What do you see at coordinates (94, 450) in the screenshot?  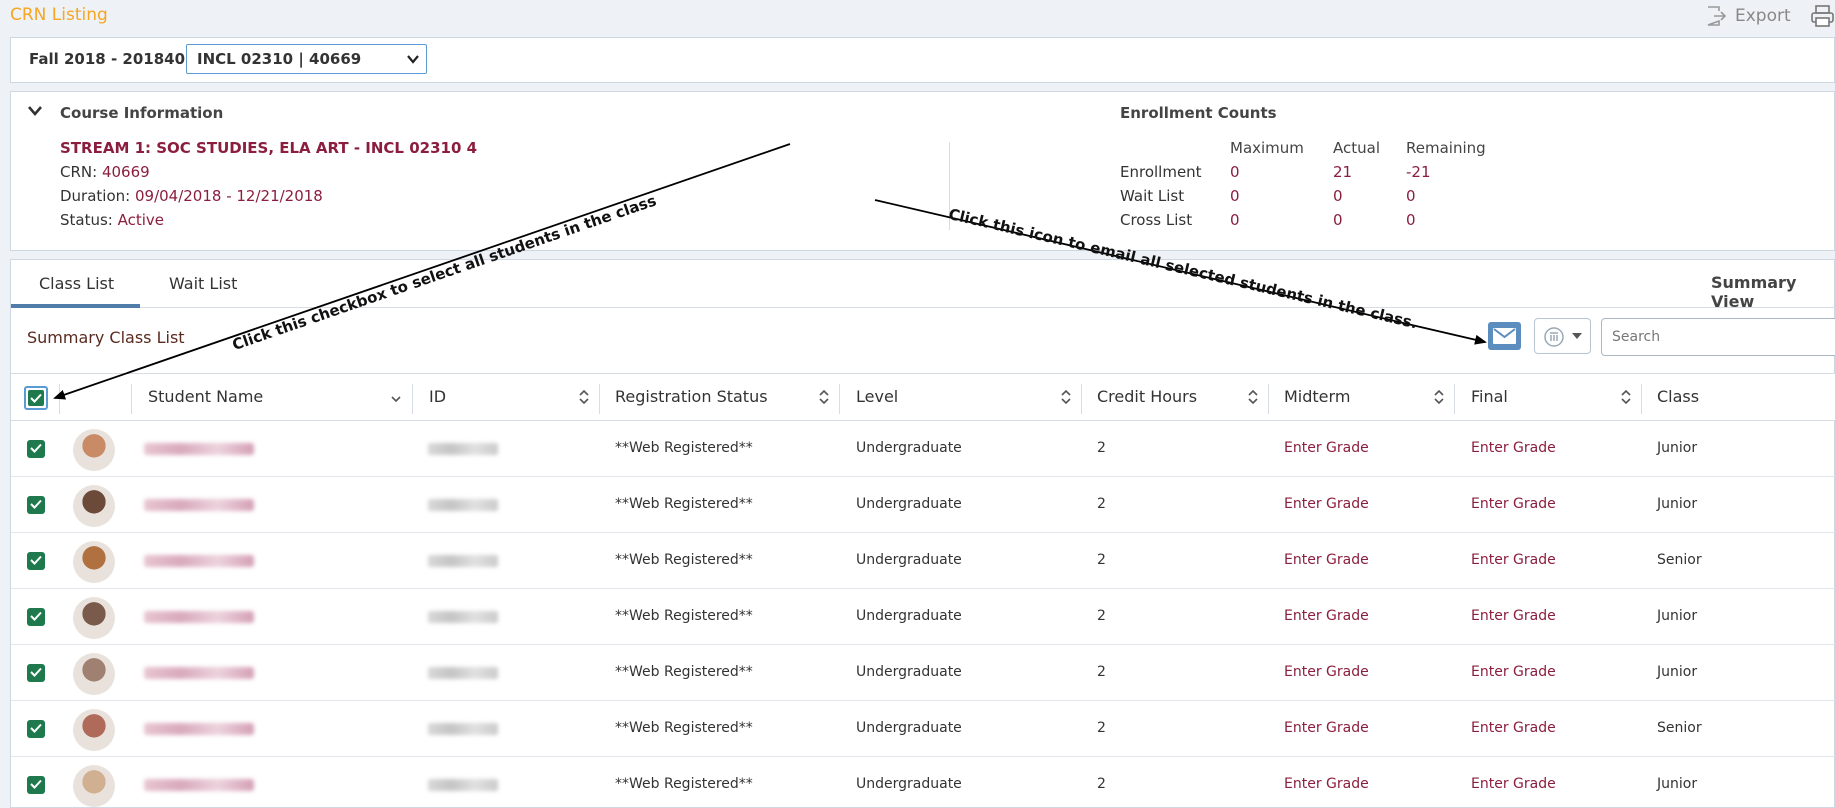 I see `avatar` at bounding box center [94, 450].